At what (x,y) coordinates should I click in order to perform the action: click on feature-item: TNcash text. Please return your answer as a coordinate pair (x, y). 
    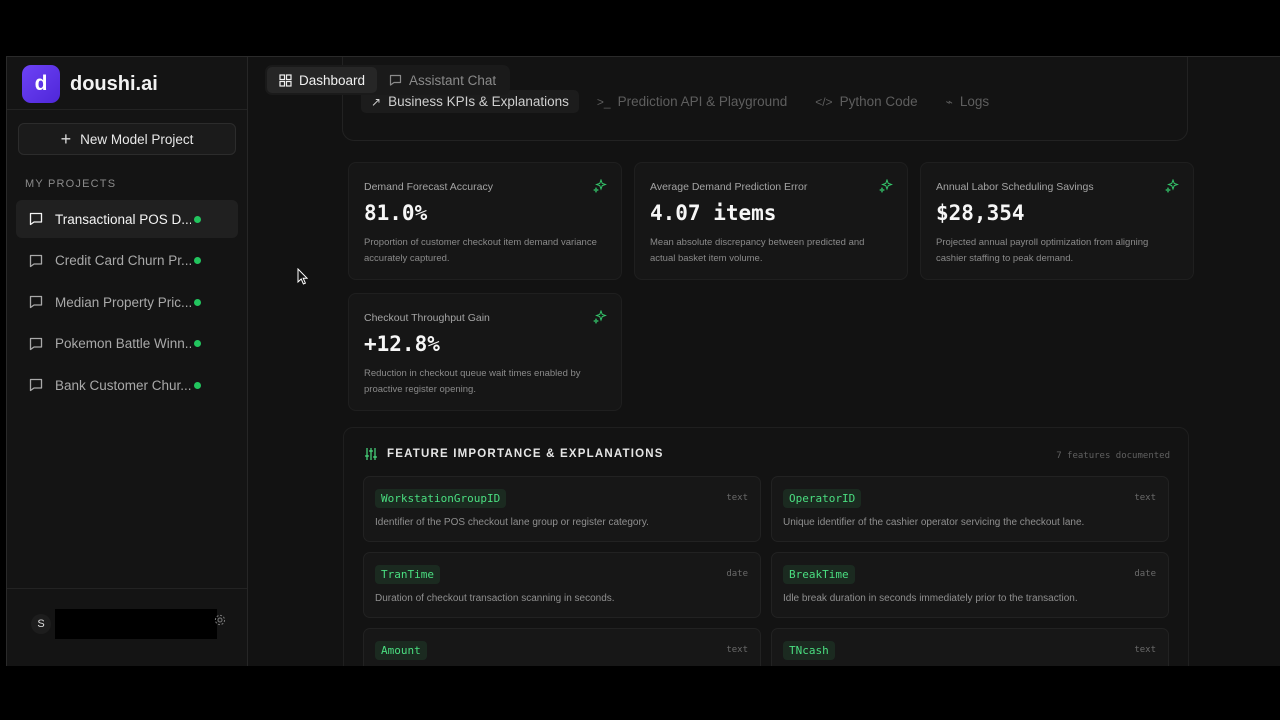
    Looking at the image, I should click on (970, 647).